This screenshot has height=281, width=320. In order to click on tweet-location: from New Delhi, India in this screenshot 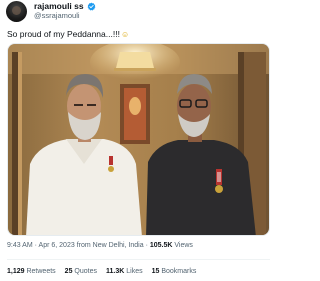, I will do `click(110, 245)`.